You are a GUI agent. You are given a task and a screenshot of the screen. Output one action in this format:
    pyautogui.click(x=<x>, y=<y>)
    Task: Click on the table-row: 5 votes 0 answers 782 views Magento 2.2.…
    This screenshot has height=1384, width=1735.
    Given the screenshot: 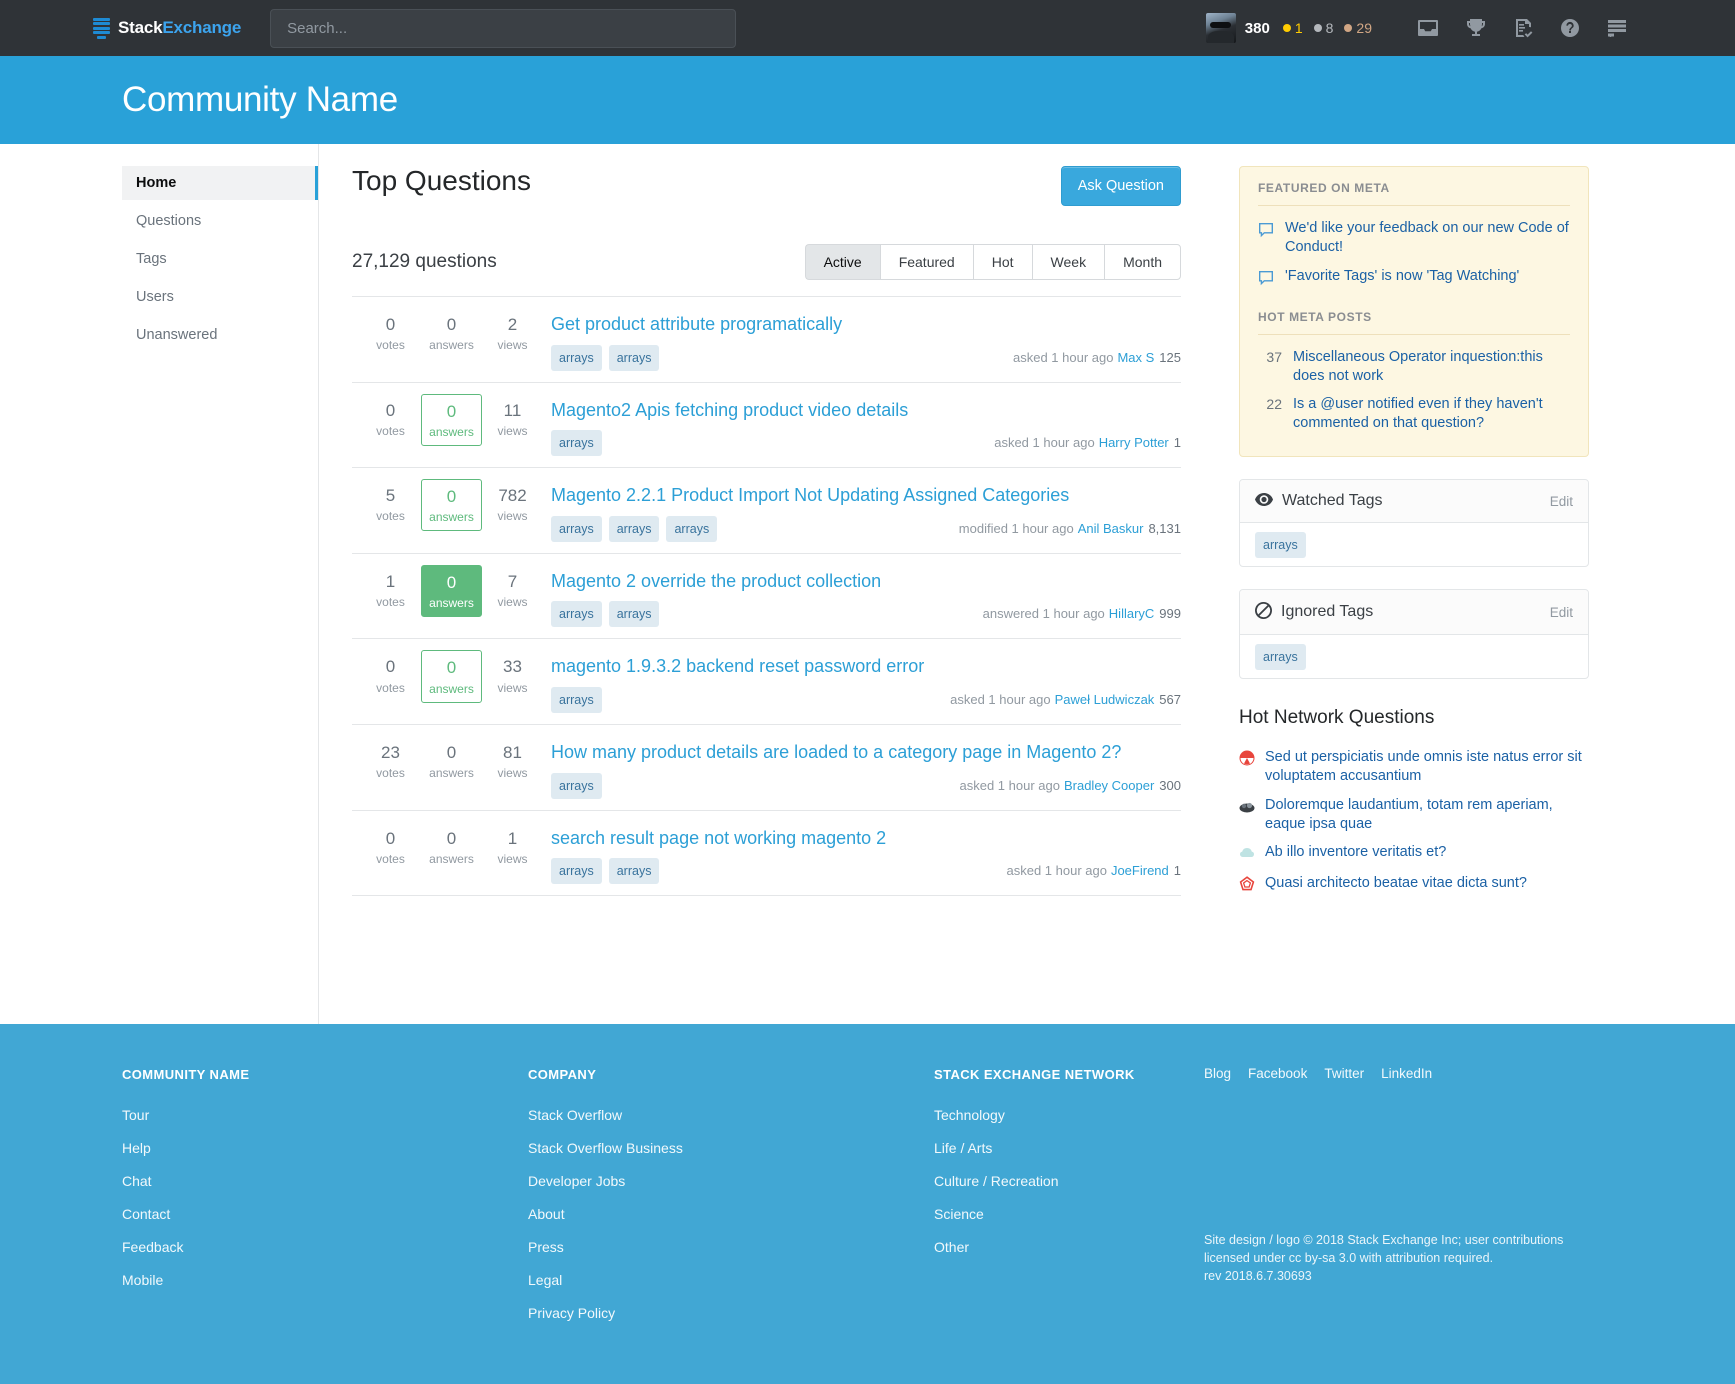 What is the action you would take?
    pyautogui.click(x=766, y=511)
    